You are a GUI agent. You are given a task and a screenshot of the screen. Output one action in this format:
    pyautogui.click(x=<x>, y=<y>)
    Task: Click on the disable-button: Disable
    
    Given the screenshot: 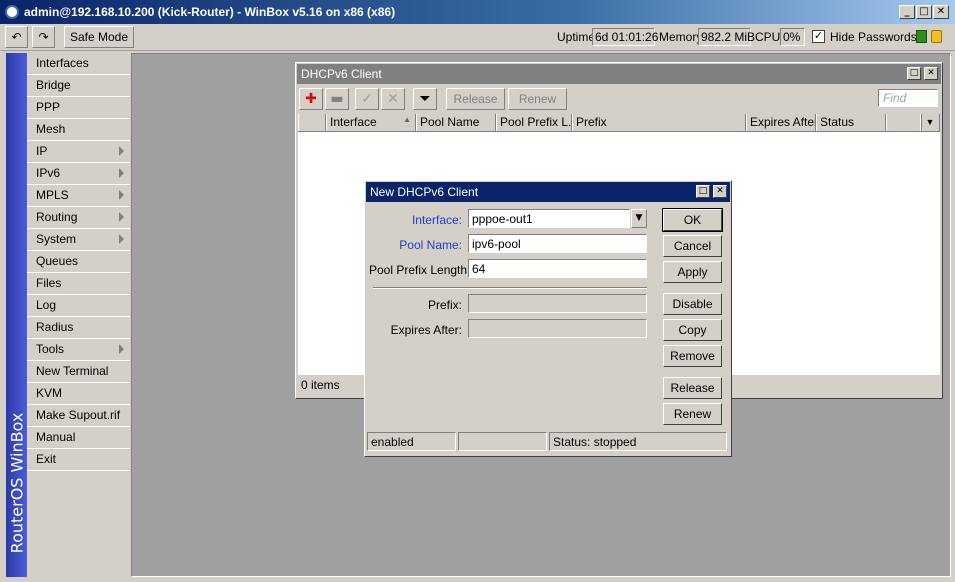 What is the action you would take?
    pyautogui.click(x=692, y=304)
    